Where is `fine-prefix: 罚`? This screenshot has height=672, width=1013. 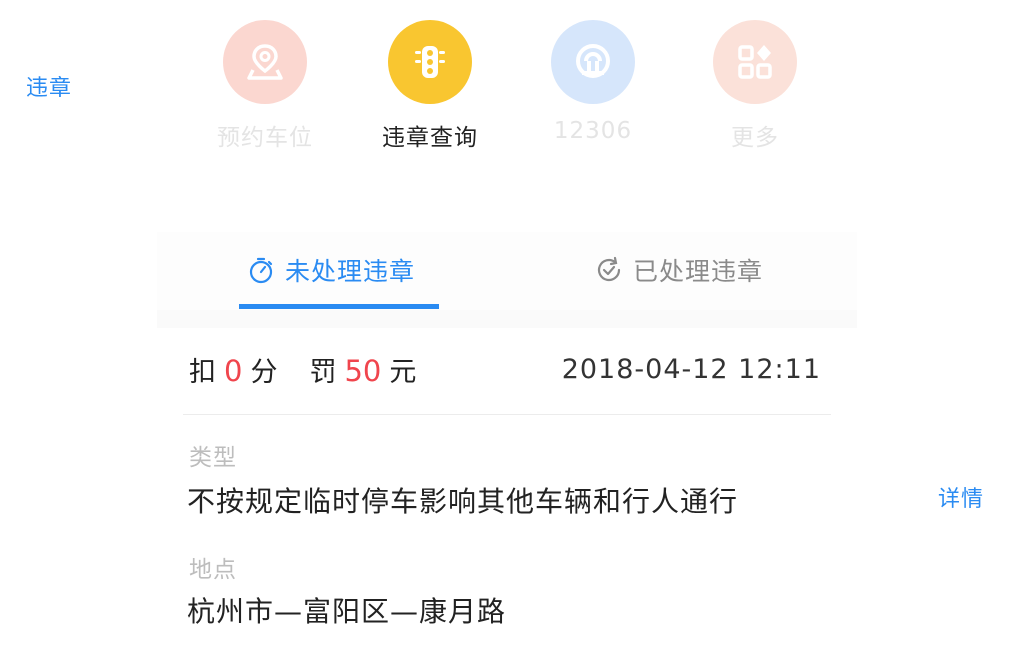 fine-prefix: 罚 is located at coordinates (323, 372).